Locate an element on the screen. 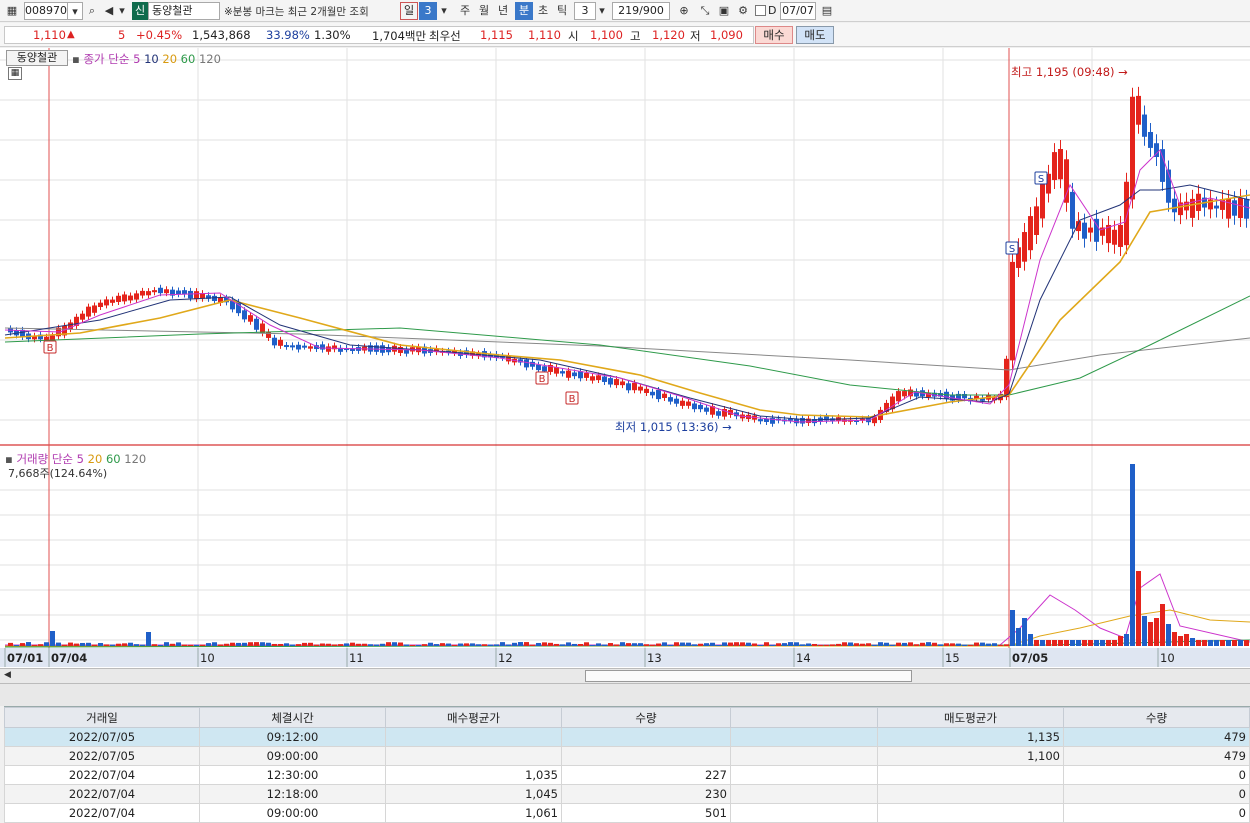  indicator-icon: ⤡ is located at coordinates (705, 11).